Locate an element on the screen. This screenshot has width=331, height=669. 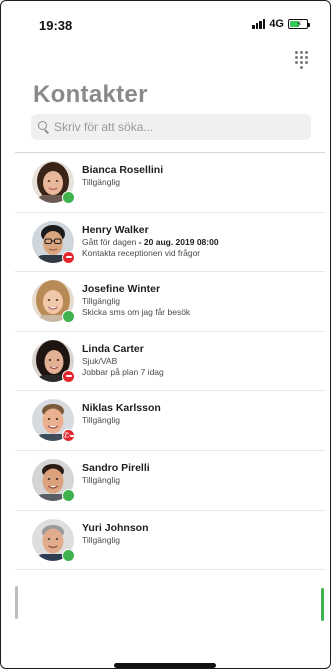
contact-row: Sandro Pirelli Tillgänglig is located at coordinates (170, 481).